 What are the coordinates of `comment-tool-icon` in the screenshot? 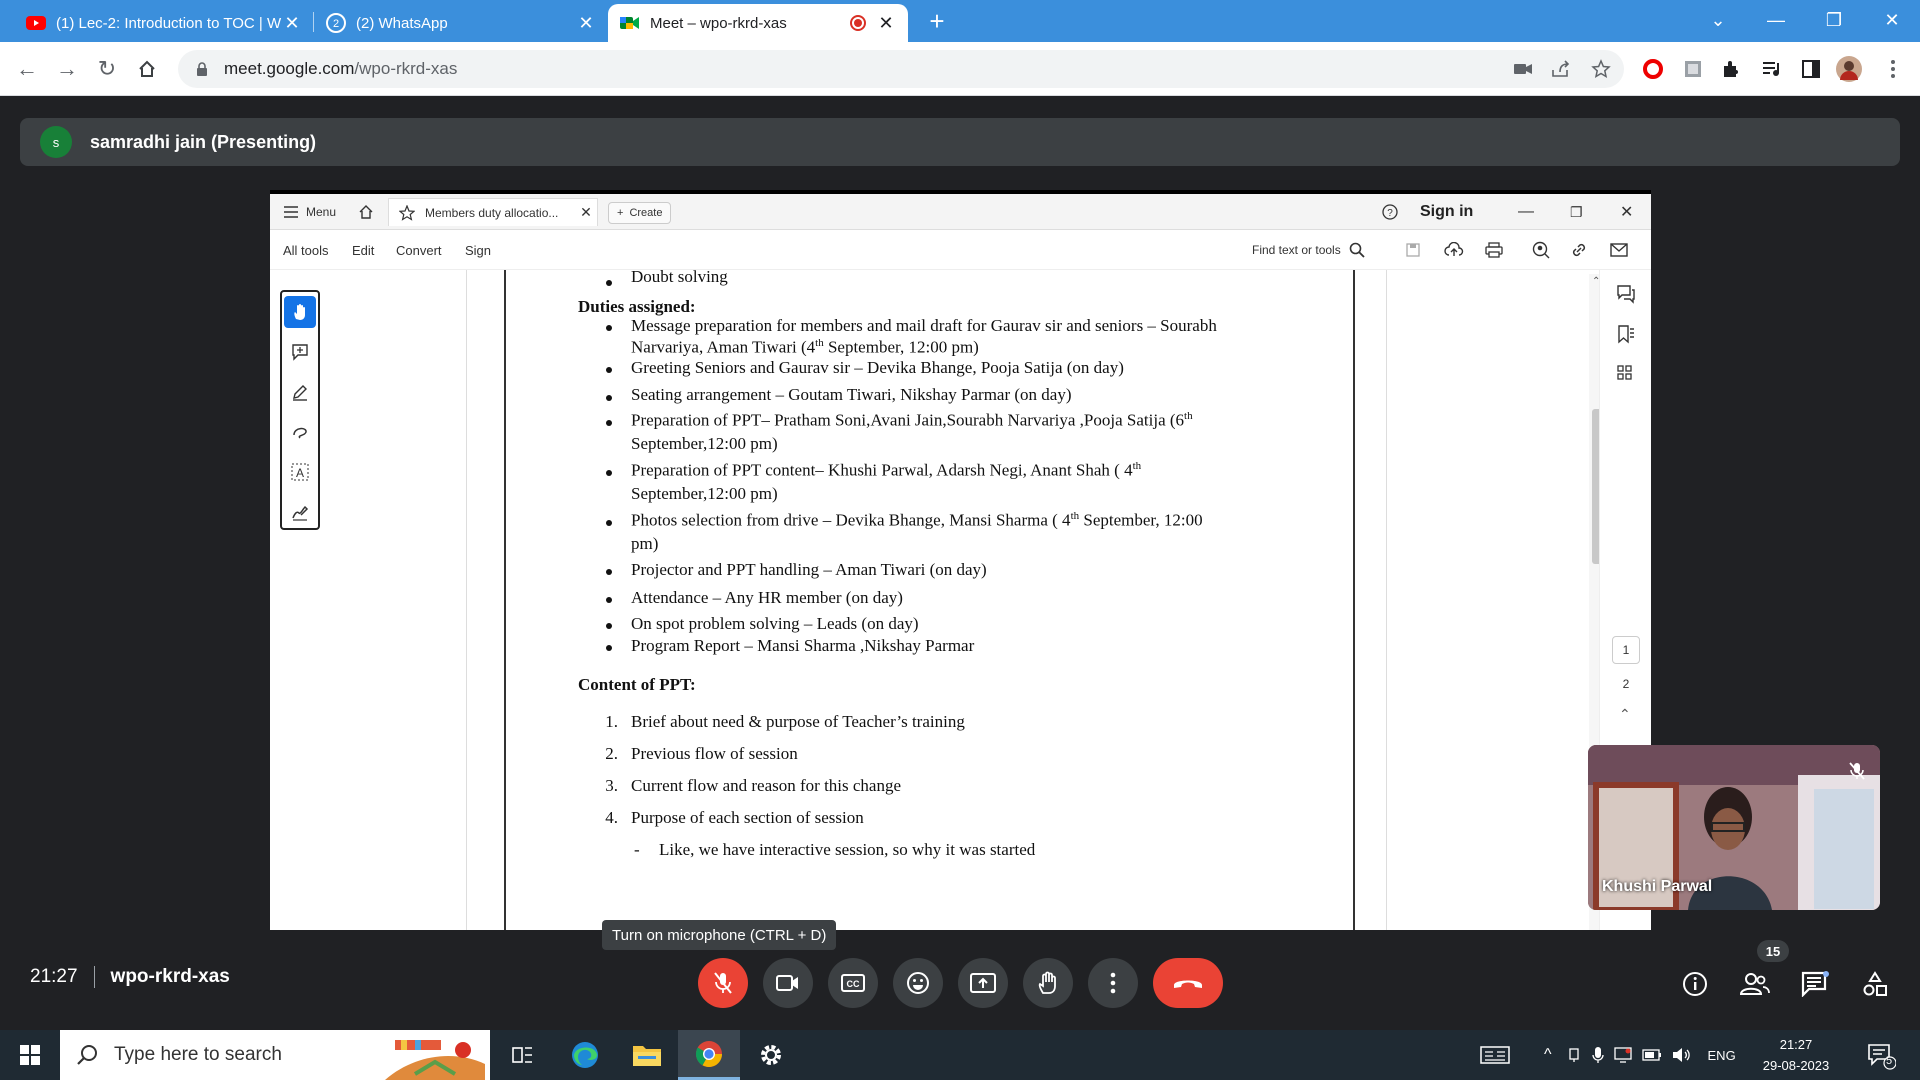 It's located at (300, 352).